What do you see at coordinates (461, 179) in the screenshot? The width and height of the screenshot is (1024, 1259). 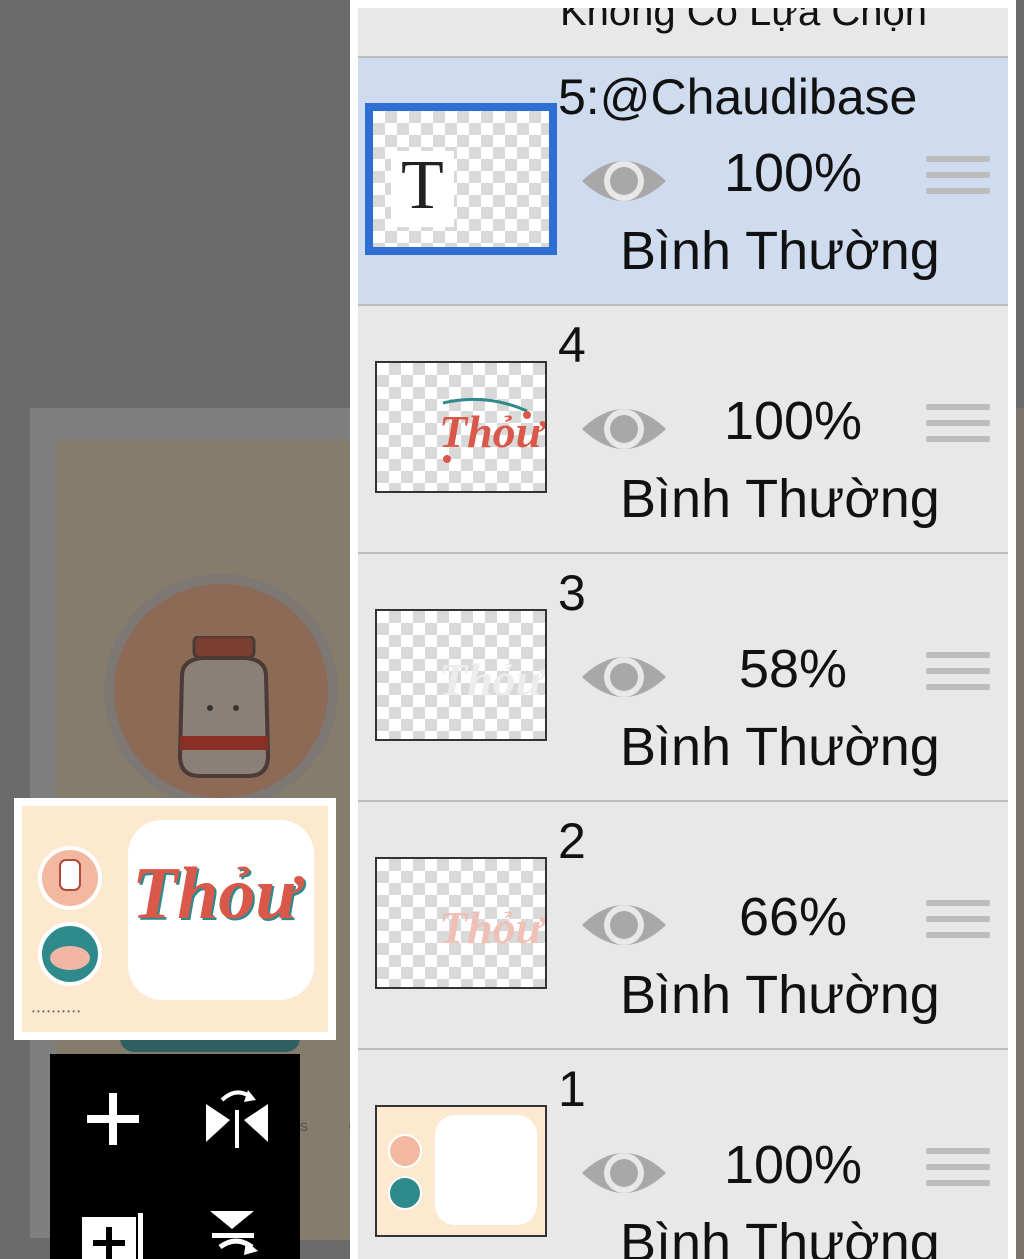 I see `layer-thumbnail: T` at bounding box center [461, 179].